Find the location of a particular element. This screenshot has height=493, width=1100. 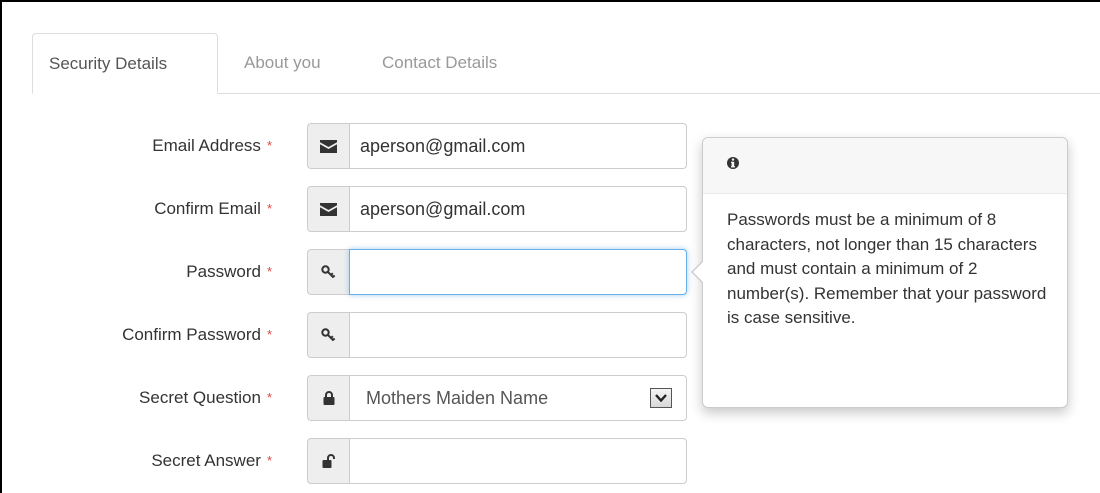

secret-answer-label-text: Secret Answer is located at coordinates (206, 460).